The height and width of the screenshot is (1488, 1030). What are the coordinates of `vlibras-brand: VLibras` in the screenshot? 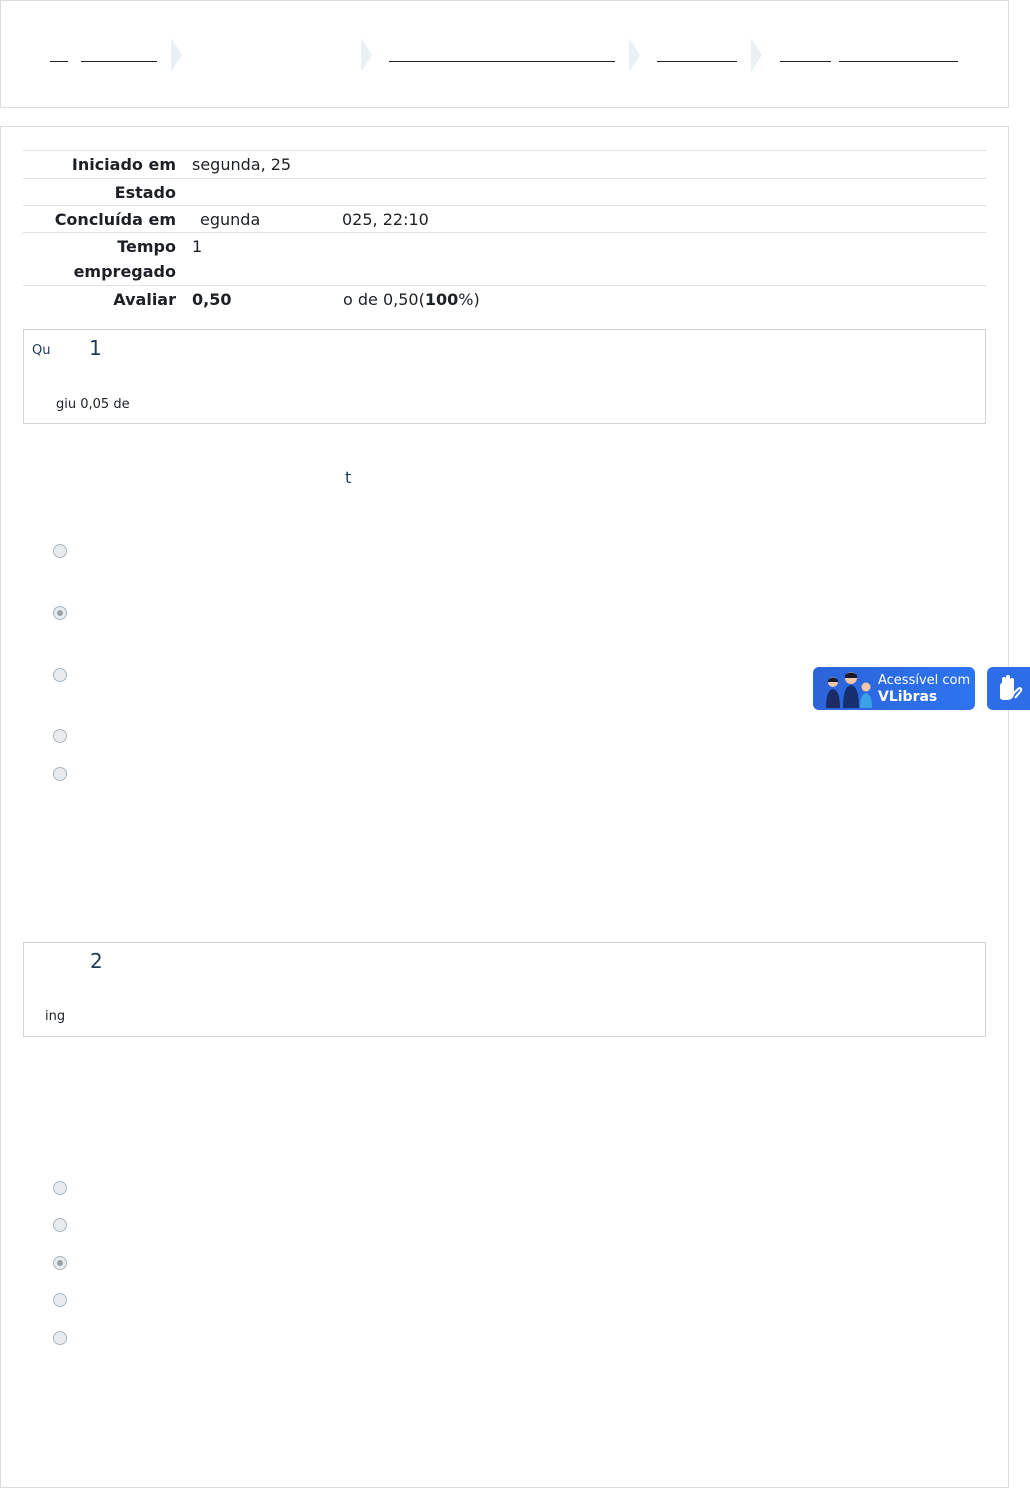 It's located at (908, 697).